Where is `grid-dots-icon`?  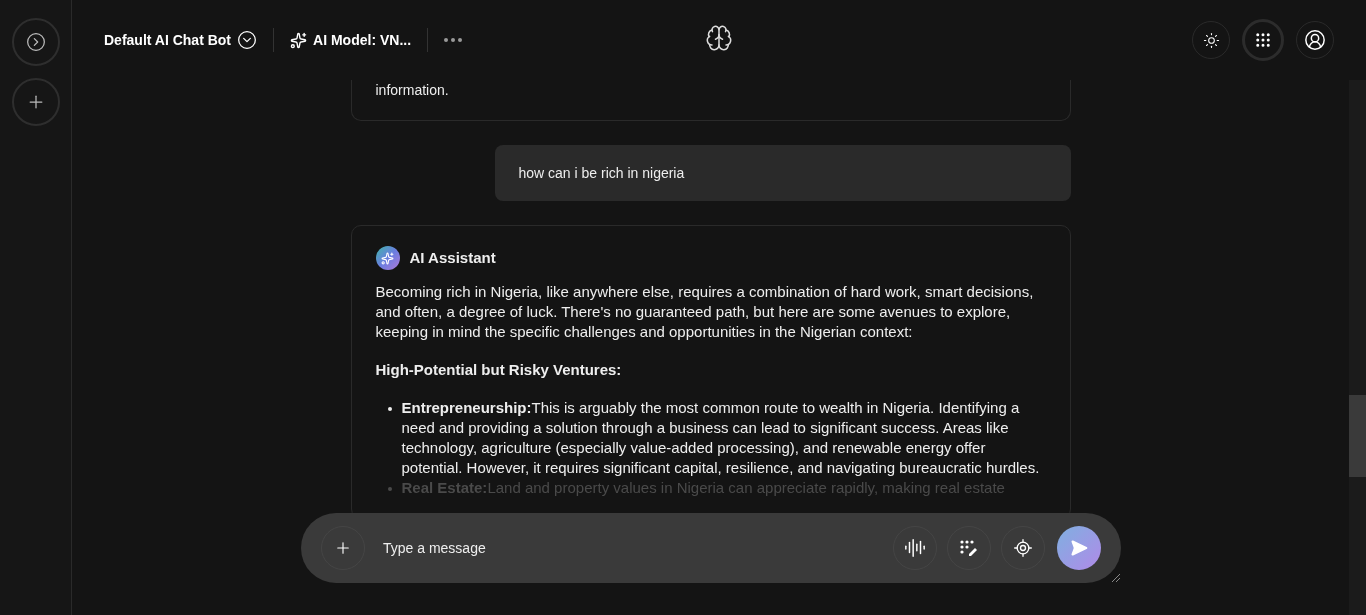
grid-dots-icon is located at coordinates (1263, 40).